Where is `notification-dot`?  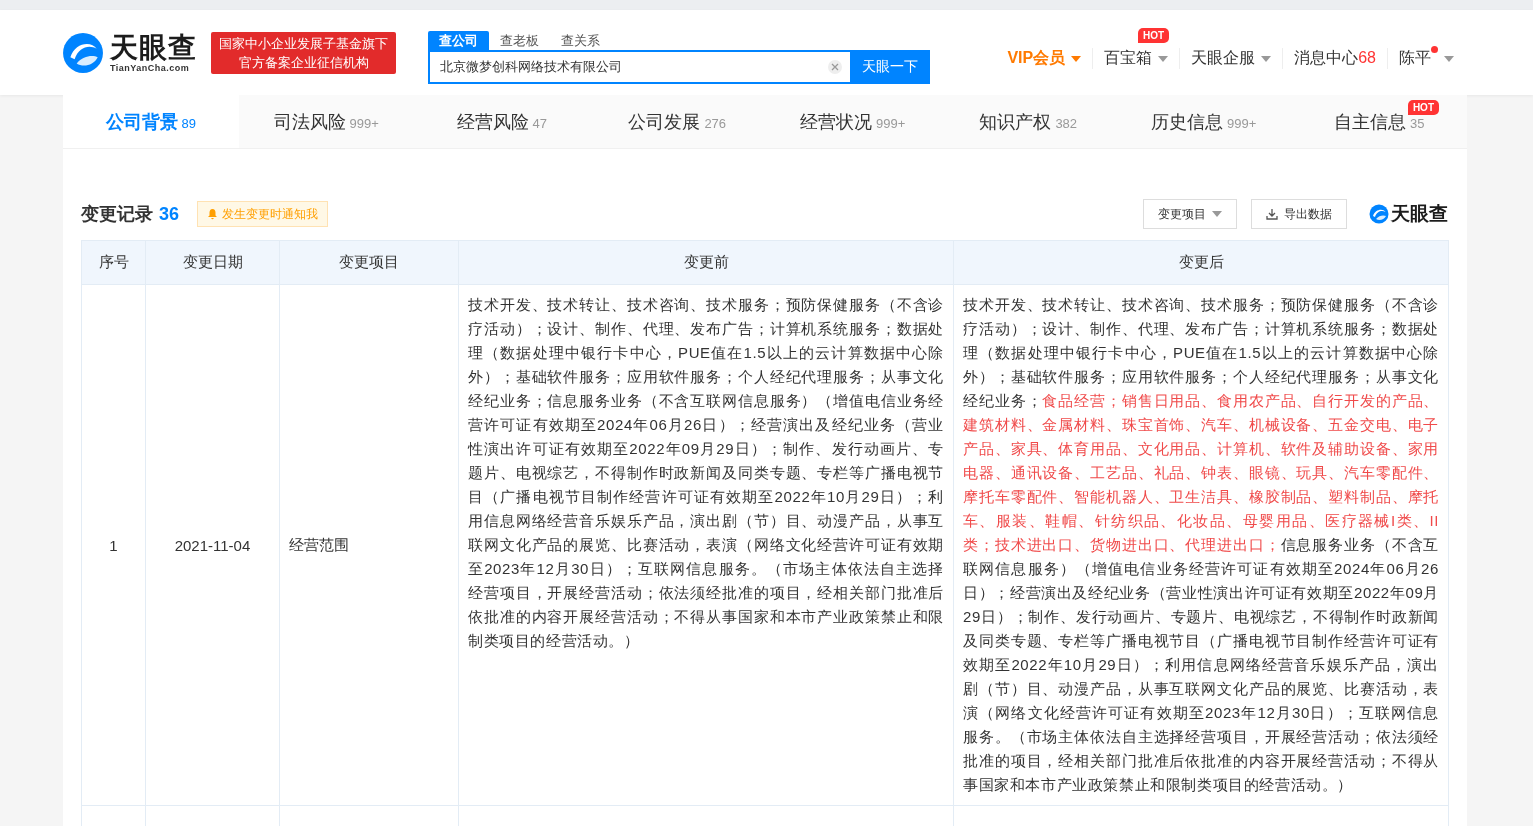 notification-dot is located at coordinates (1434, 49).